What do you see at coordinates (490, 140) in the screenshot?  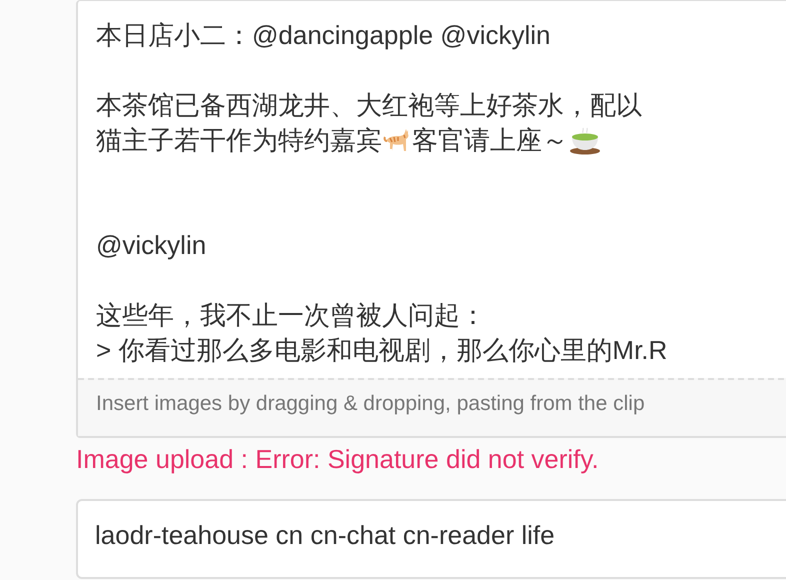 I see `editor-text: 客官请上座～` at bounding box center [490, 140].